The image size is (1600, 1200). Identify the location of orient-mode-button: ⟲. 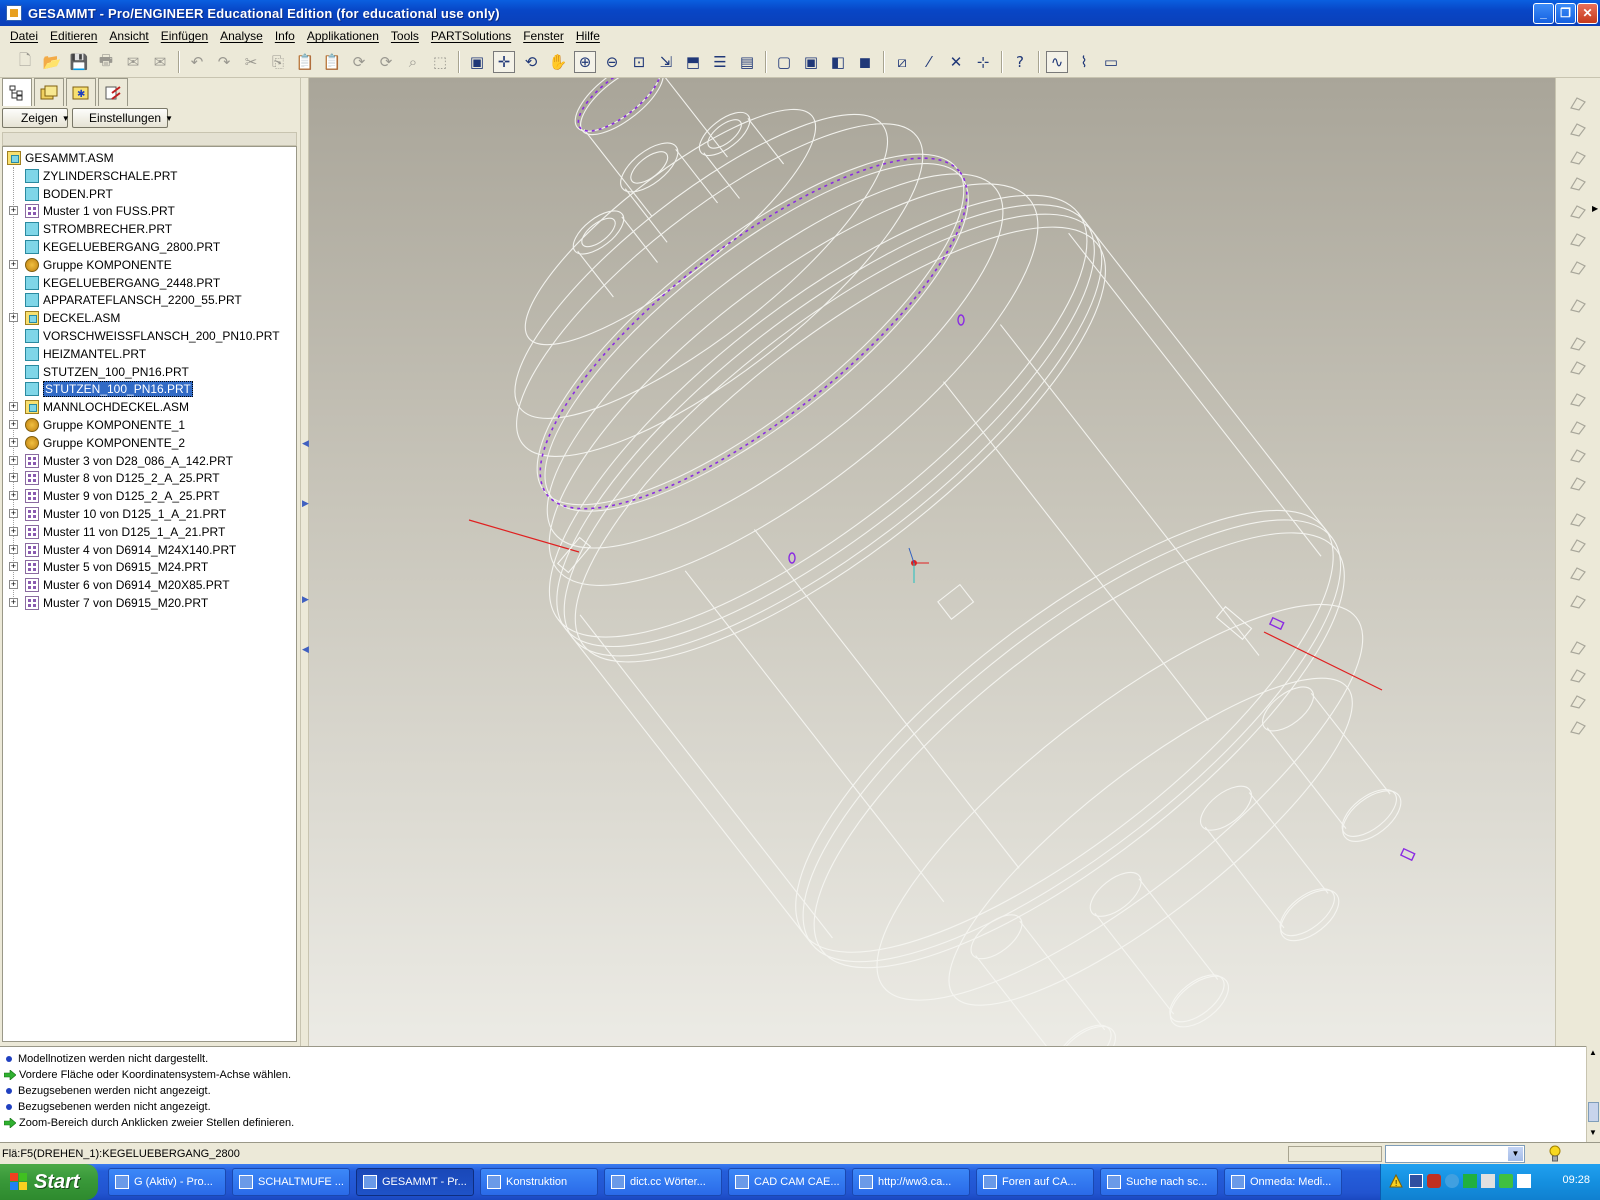
(531, 62).